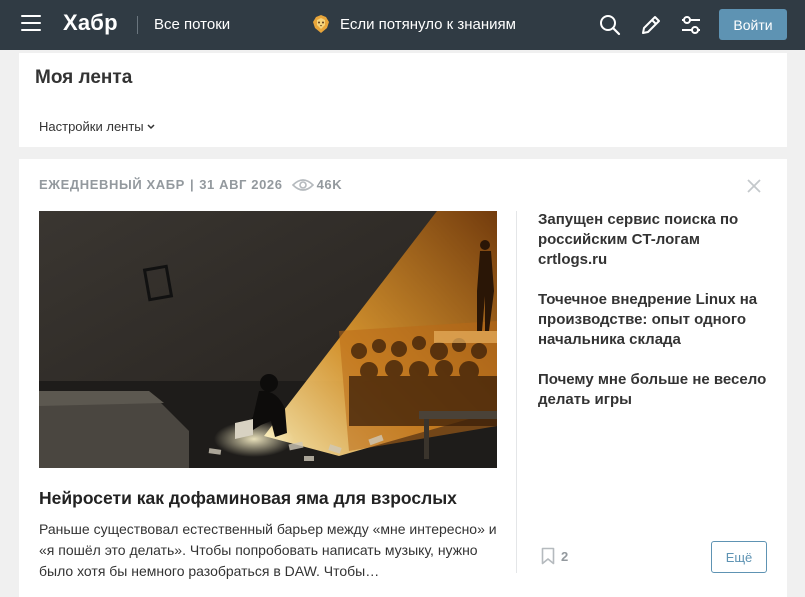  I want to click on lion-icon, so click(321, 24).